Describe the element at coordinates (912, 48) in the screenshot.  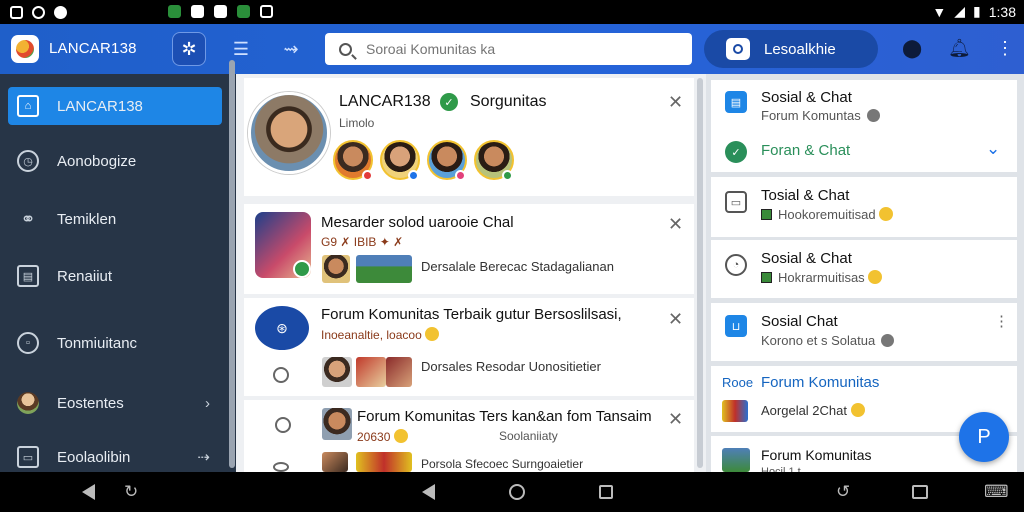
I see `location-icon: ⬤` at that location.